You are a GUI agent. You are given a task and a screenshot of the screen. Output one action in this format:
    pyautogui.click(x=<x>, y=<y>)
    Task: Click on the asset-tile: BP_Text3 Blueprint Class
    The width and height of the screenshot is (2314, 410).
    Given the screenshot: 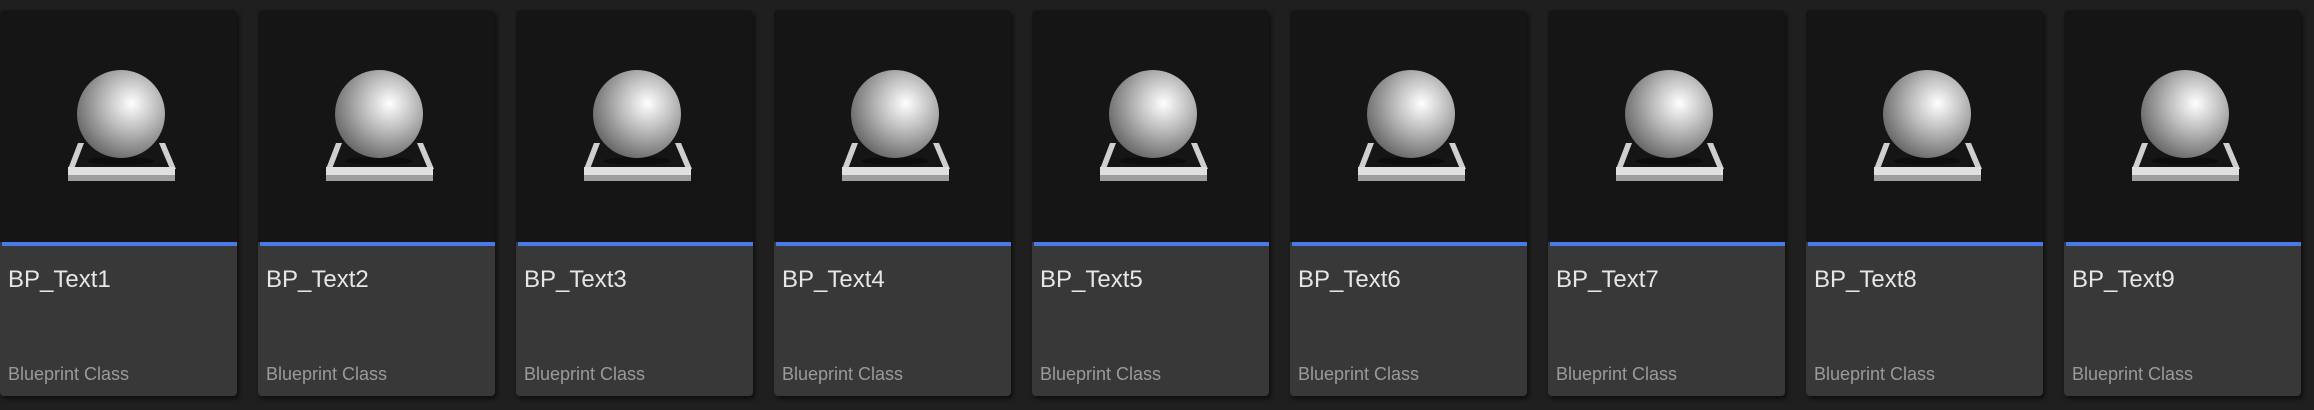 What is the action you would take?
    pyautogui.click(x=634, y=203)
    